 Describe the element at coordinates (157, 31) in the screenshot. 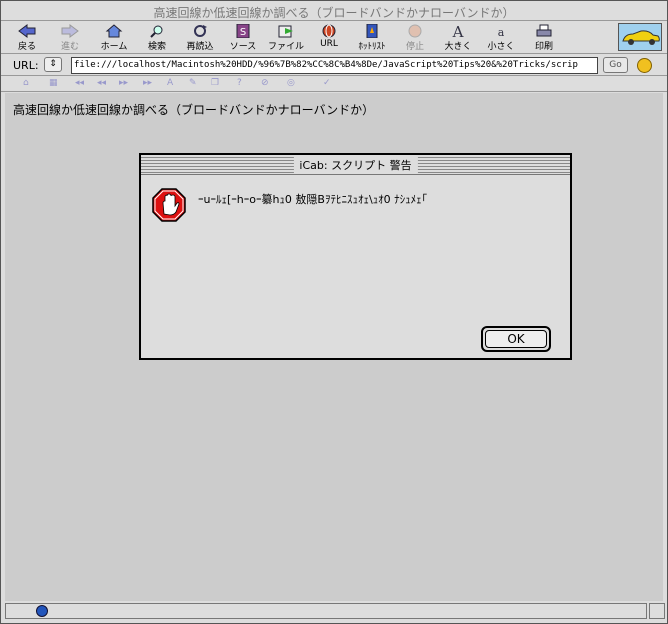

I see `magnifier-icon` at that location.